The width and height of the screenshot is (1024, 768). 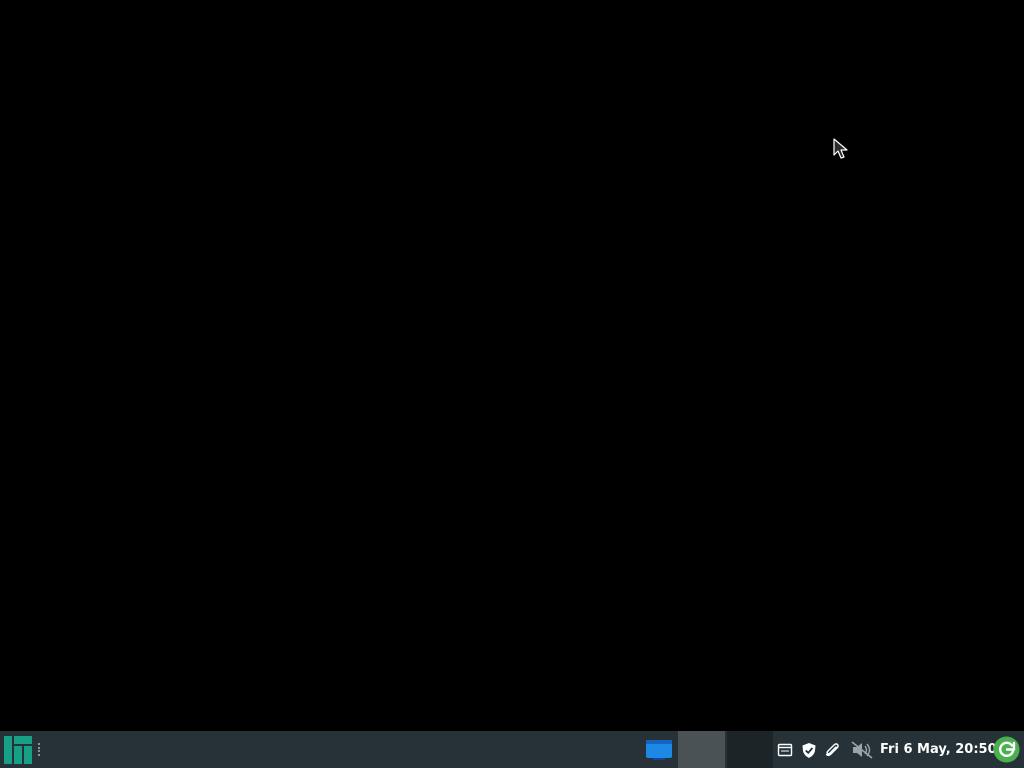 What do you see at coordinates (938, 749) in the screenshot?
I see `clock: Fri 6 May, 20:50` at bounding box center [938, 749].